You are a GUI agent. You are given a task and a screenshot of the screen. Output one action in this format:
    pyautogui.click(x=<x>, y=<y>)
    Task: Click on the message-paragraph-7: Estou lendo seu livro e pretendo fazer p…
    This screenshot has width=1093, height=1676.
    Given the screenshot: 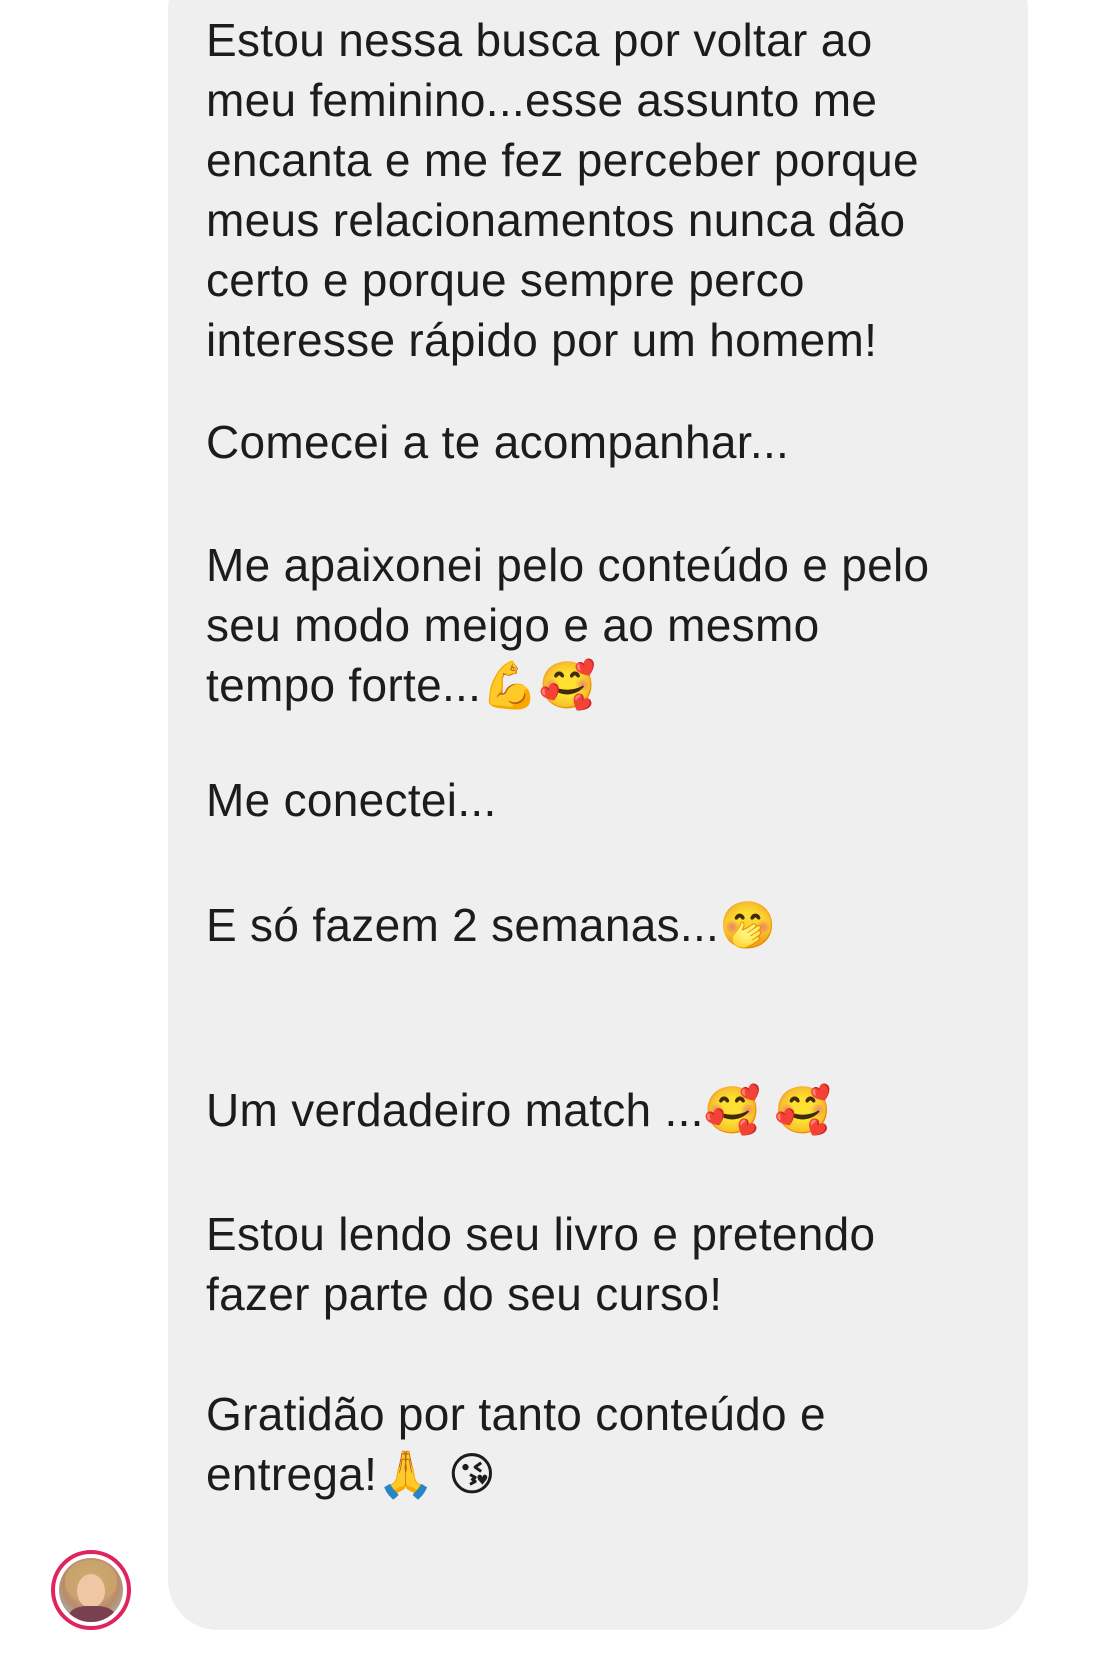 What is the action you would take?
    pyautogui.click(x=541, y=1264)
    